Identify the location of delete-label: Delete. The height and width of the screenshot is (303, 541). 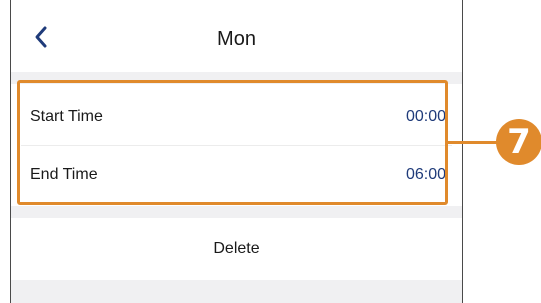
(236, 248).